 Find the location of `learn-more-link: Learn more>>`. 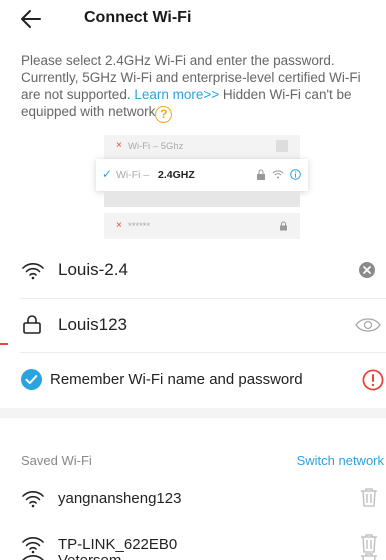

learn-more-link: Learn more>> is located at coordinates (176, 94).